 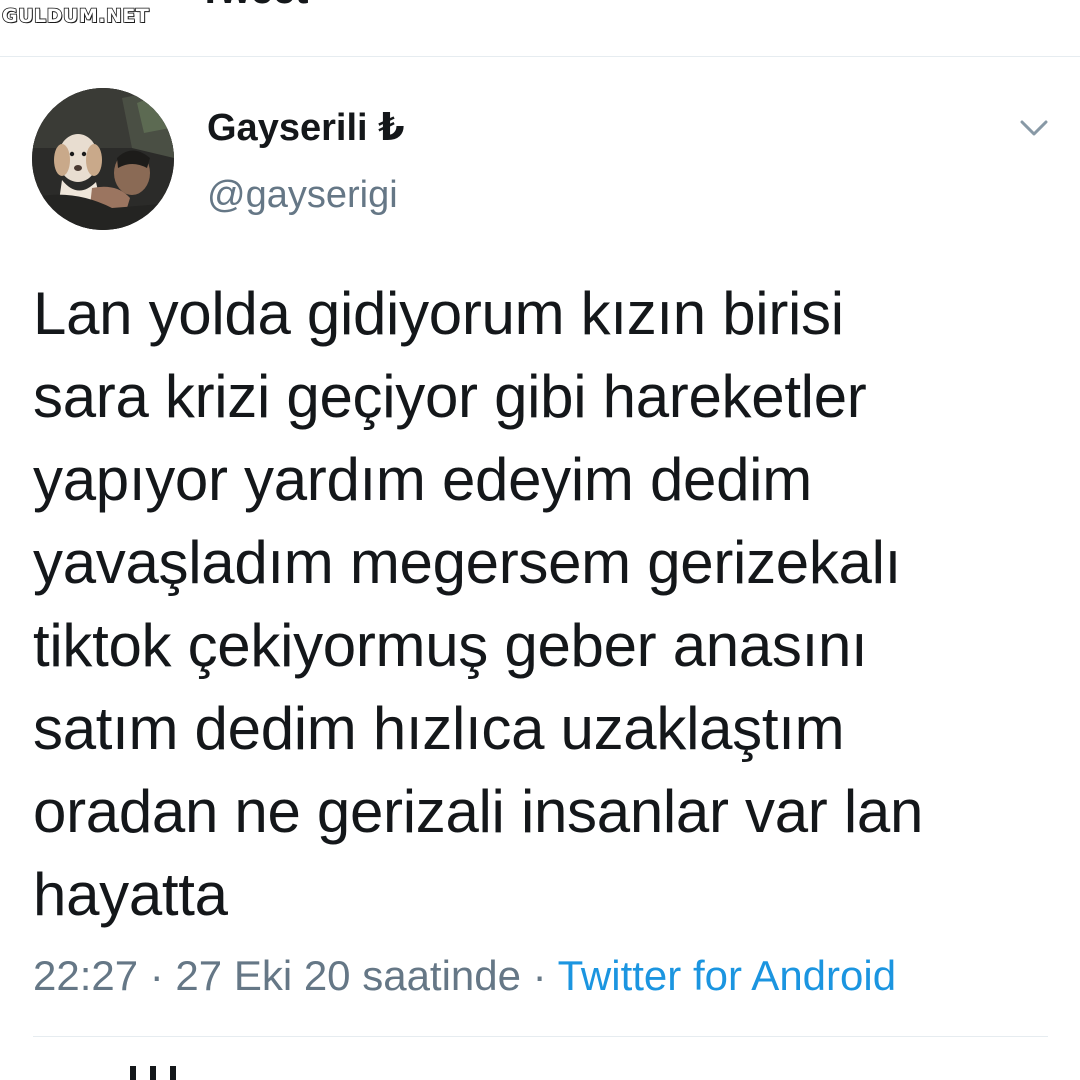 I want to click on tweet-line: oradan ne gerizali insanlar var lan, so click(x=478, y=811).